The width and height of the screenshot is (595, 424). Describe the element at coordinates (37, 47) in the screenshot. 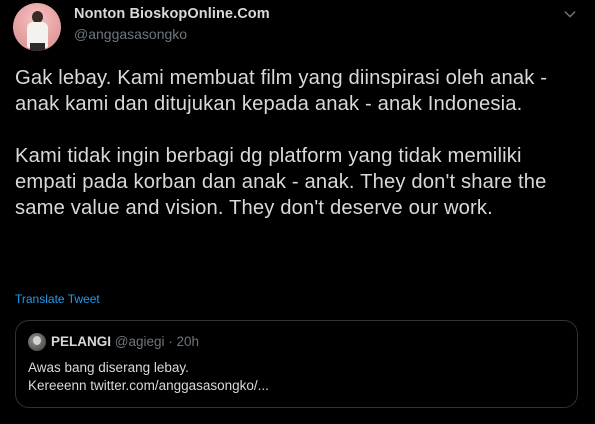

I see `avatar-figure-legs` at that location.